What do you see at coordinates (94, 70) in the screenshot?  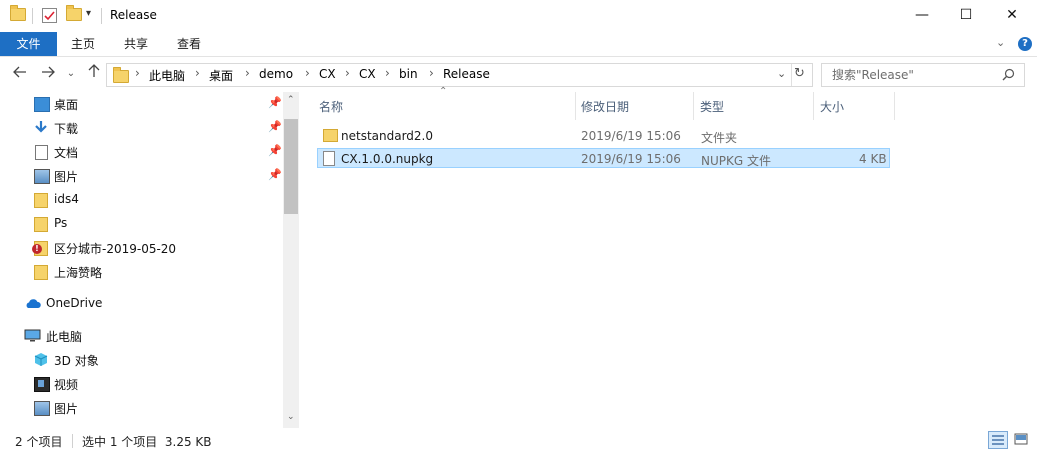 I see `arrow-up-icon` at bounding box center [94, 70].